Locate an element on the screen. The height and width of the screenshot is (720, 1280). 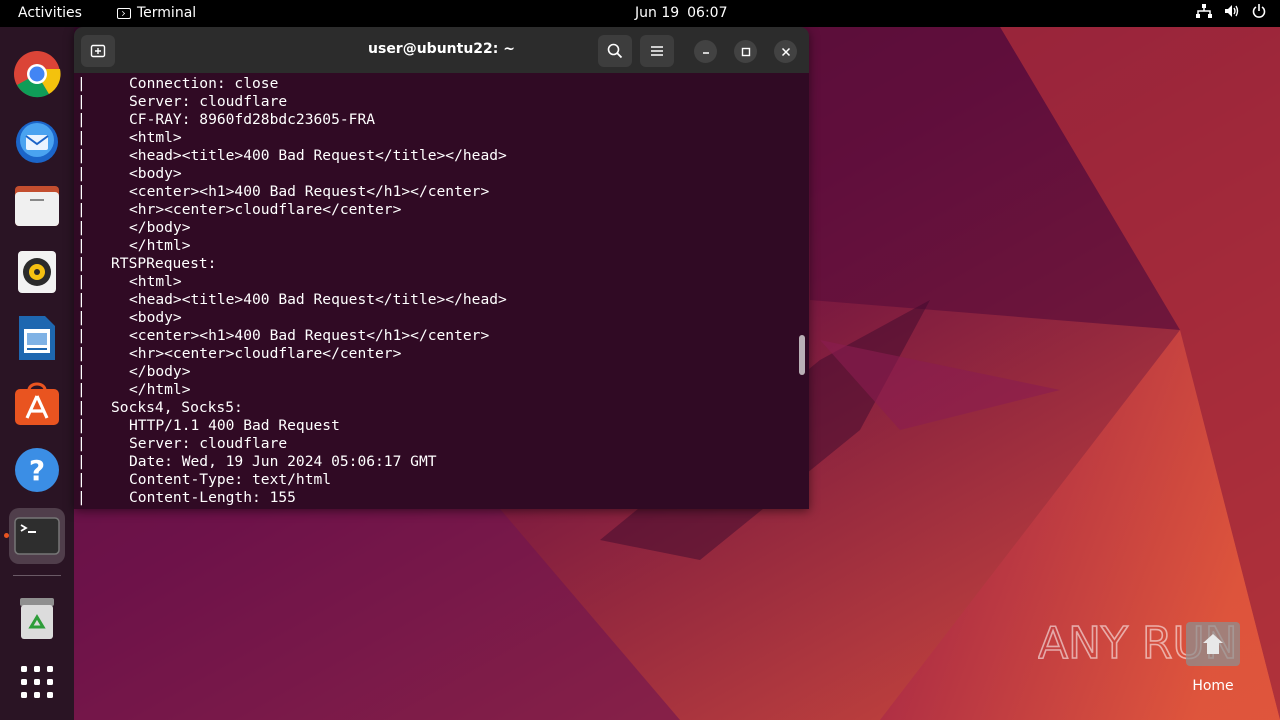
clock-date: Jun 19 is located at coordinates (657, 13).